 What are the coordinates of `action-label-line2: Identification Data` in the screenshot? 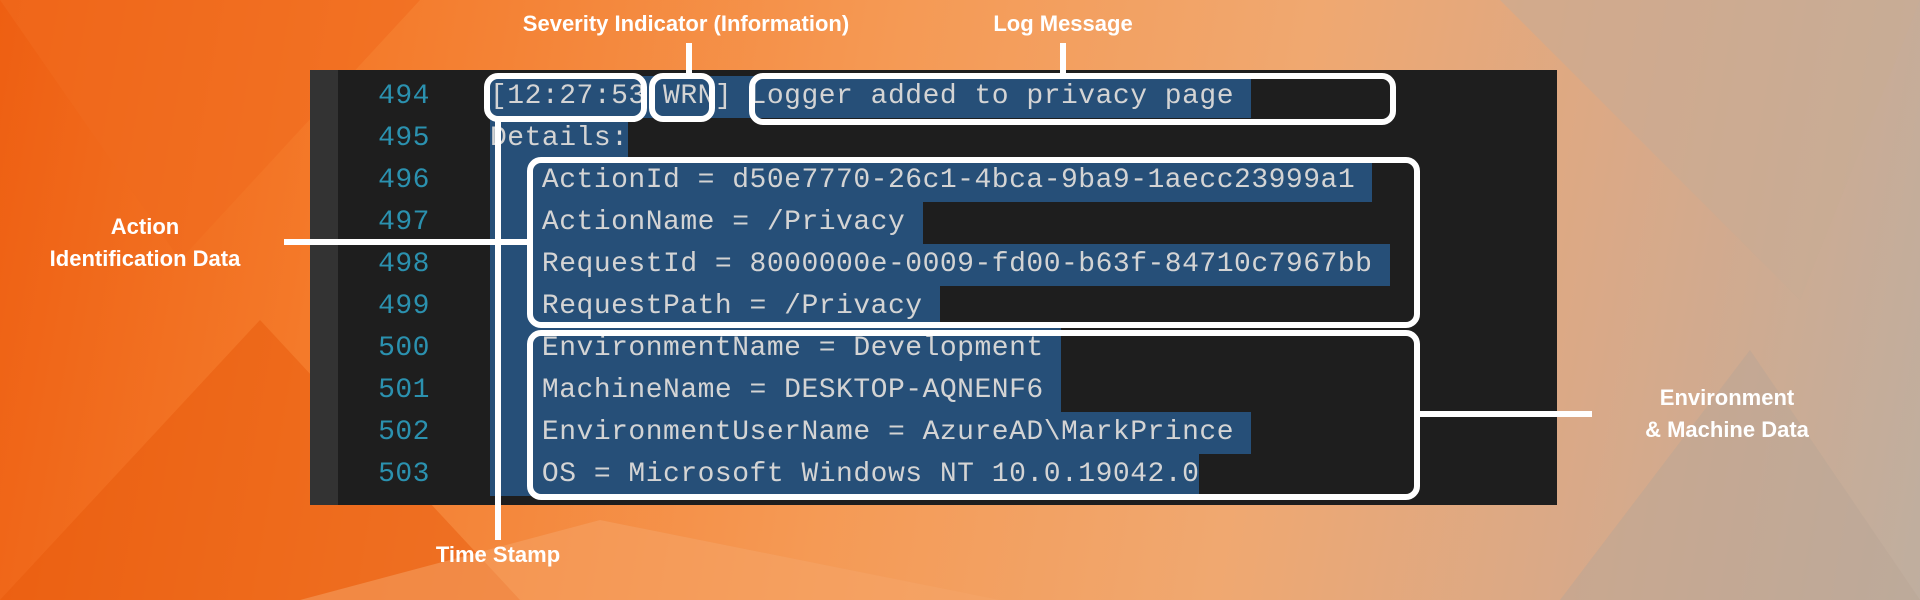 It's located at (145, 258).